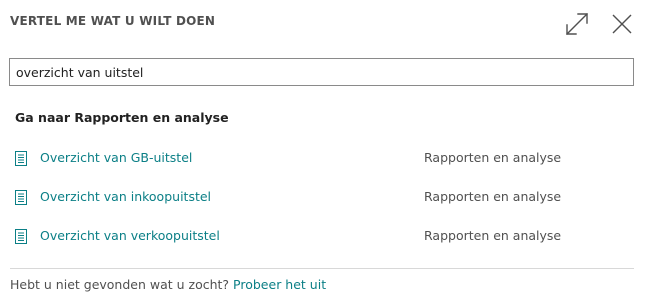  I want to click on section-title: Ga naar Rapporten en analyse, so click(122, 117).